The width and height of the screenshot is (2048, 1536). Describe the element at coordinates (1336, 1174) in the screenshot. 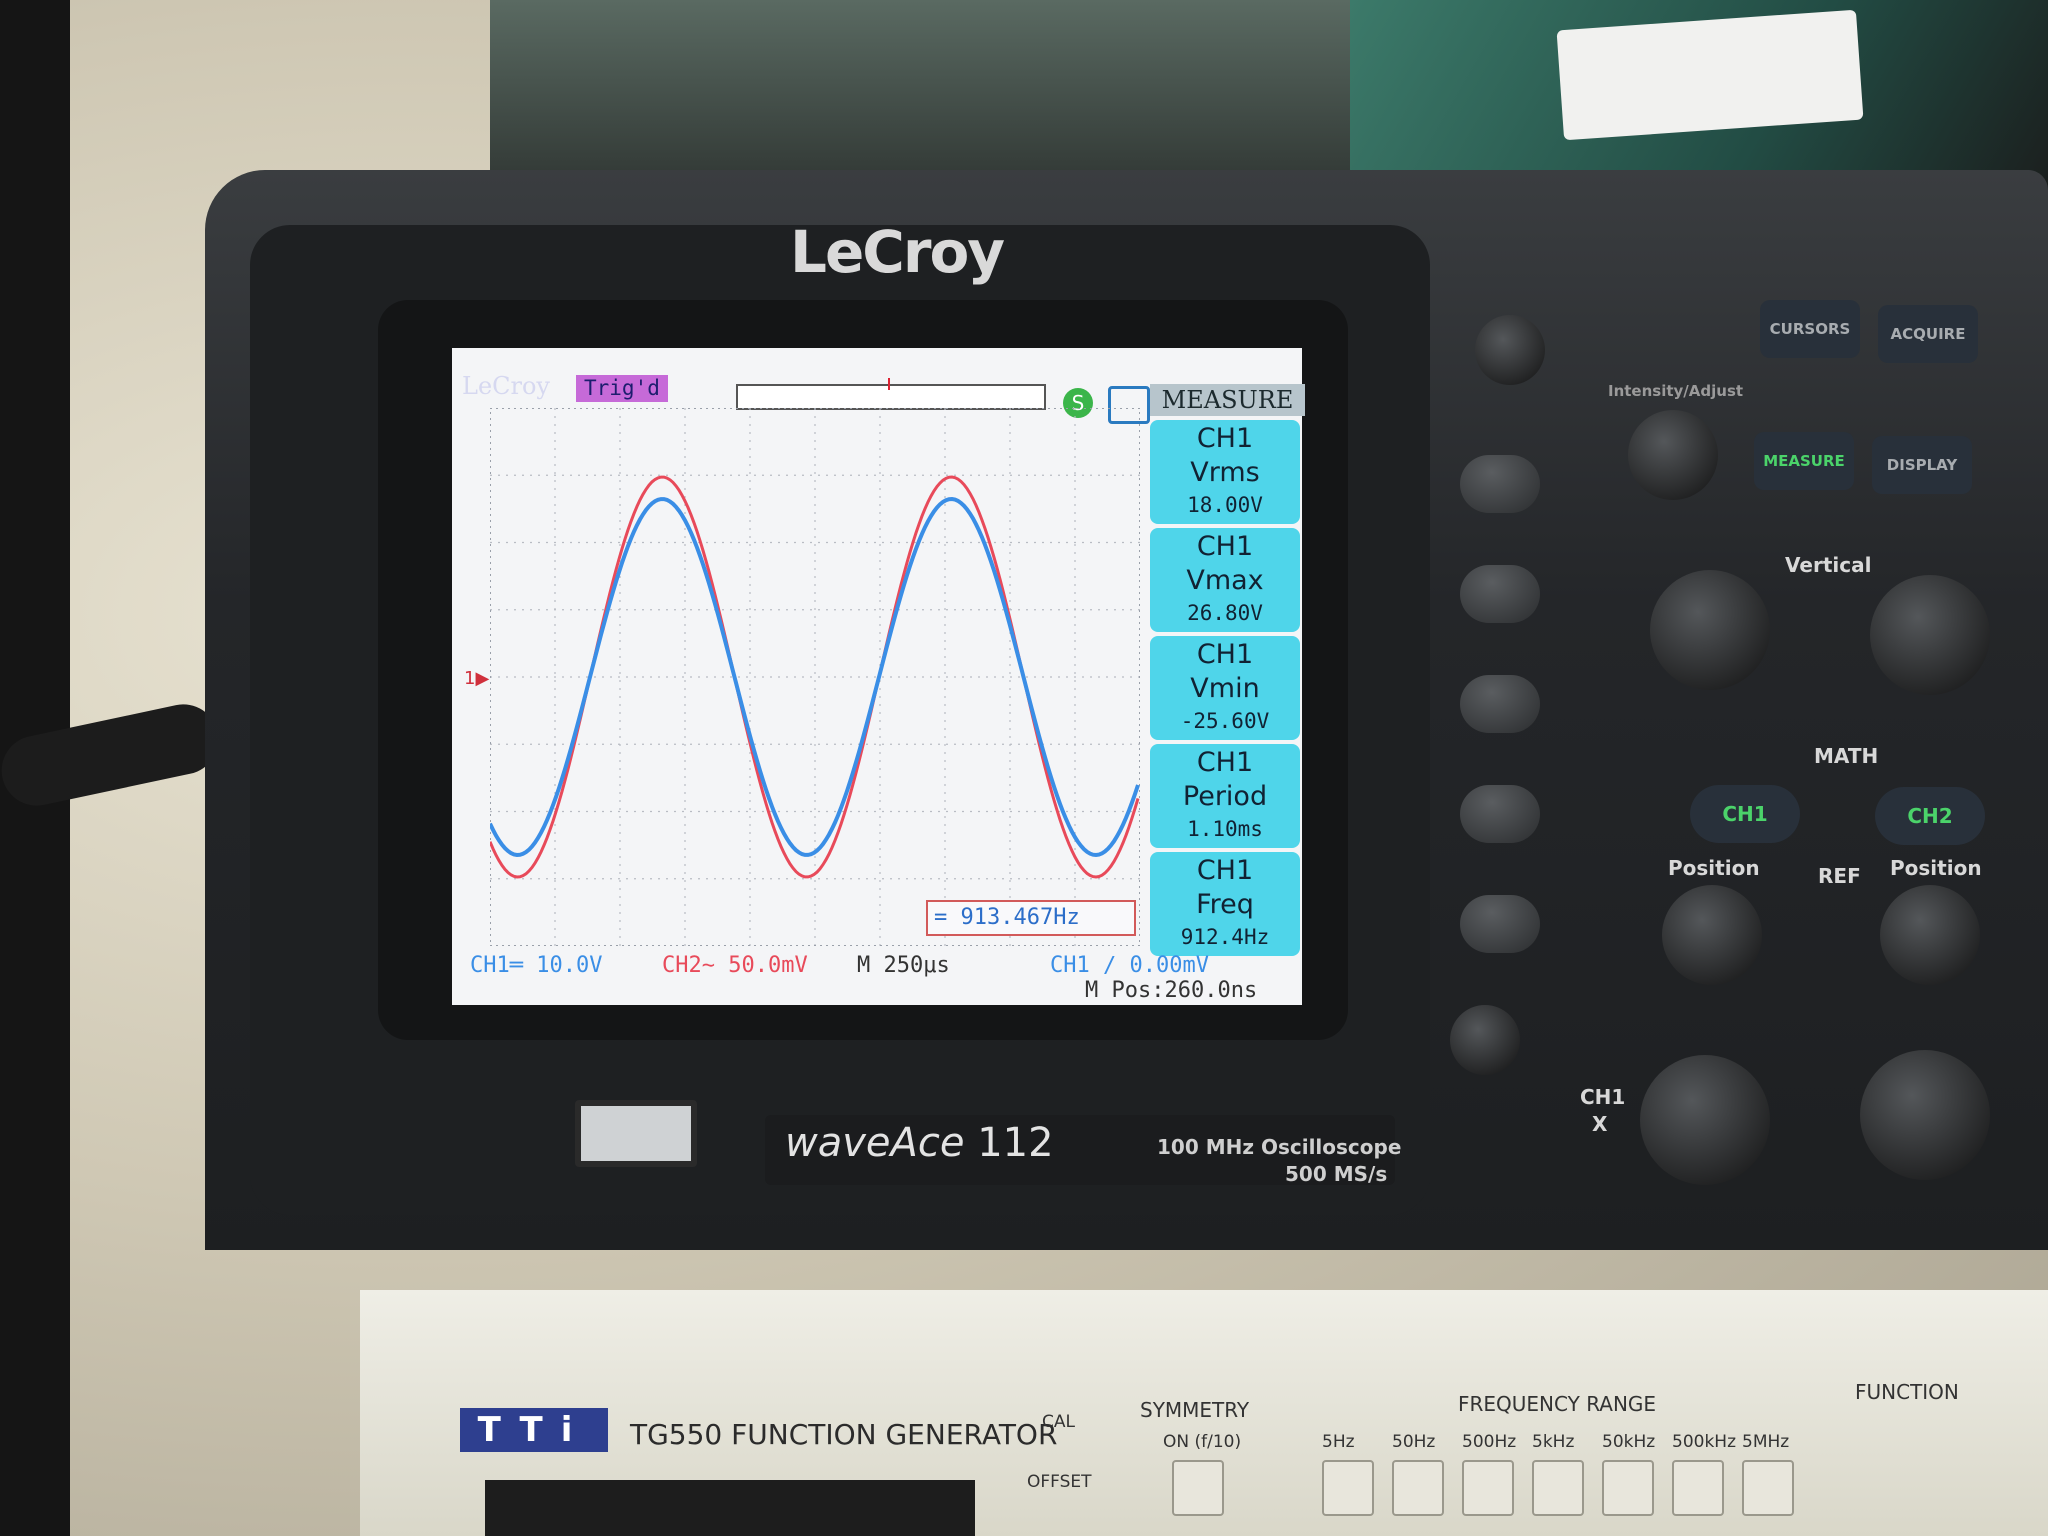

I see `sample-rate-spec: 500 MS/s` at that location.